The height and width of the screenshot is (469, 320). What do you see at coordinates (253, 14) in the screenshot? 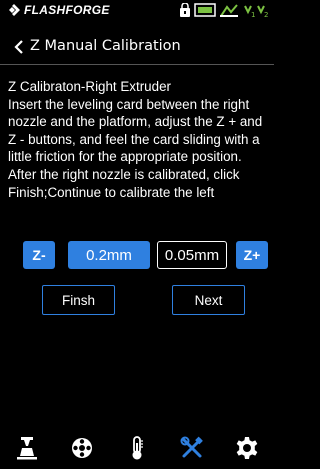
I see `svg-text: 1` at bounding box center [253, 14].